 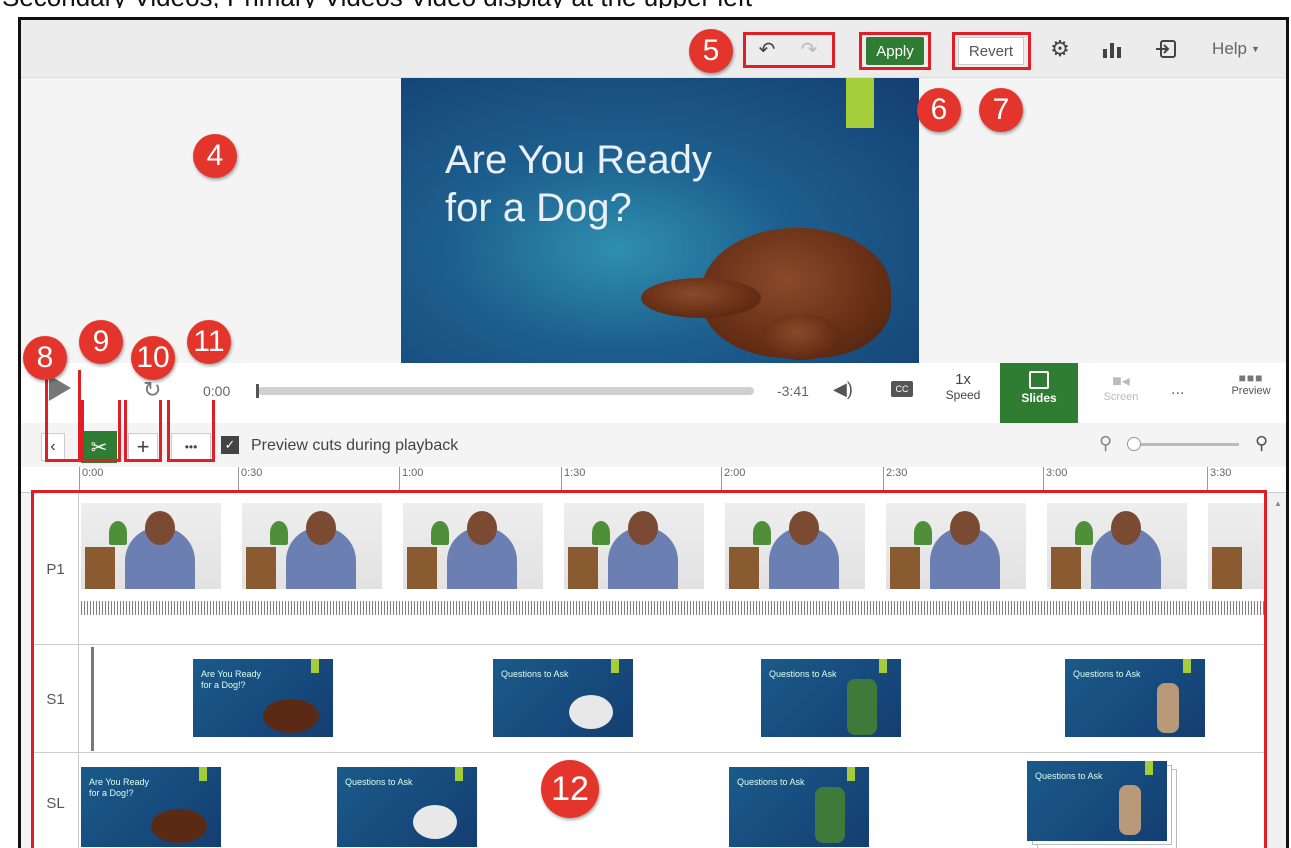 What do you see at coordinates (570, 789) in the screenshot?
I see `callout-12: 12` at bounding box center [570, 789].